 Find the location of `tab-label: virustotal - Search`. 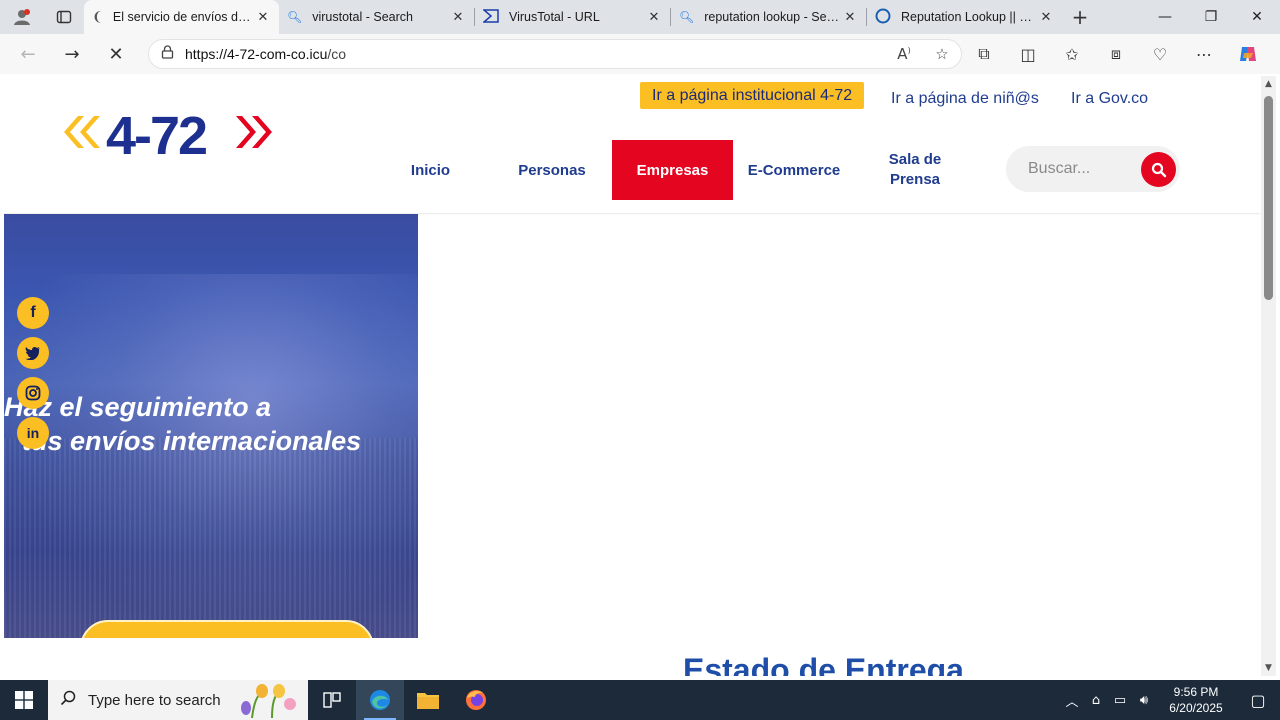

tab-label: virustotal - Search is located at coordinates (362, 17).